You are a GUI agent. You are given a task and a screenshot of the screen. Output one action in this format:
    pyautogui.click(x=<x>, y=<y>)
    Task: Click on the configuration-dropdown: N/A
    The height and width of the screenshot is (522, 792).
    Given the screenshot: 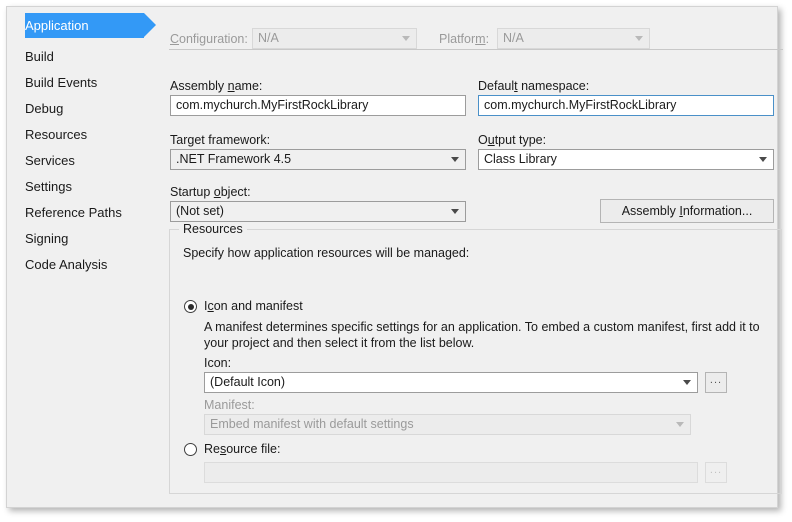 What is the action you would take?
    pyautogui.click(x=334, y=38)
    